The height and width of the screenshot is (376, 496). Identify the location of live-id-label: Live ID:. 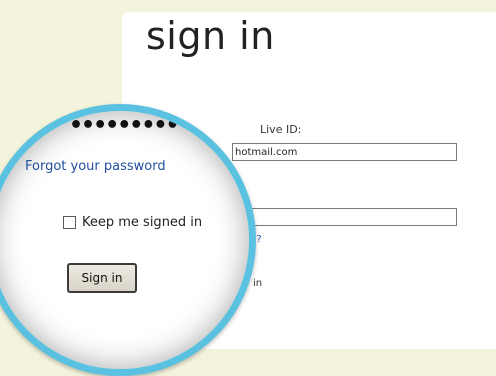
(281, 129).